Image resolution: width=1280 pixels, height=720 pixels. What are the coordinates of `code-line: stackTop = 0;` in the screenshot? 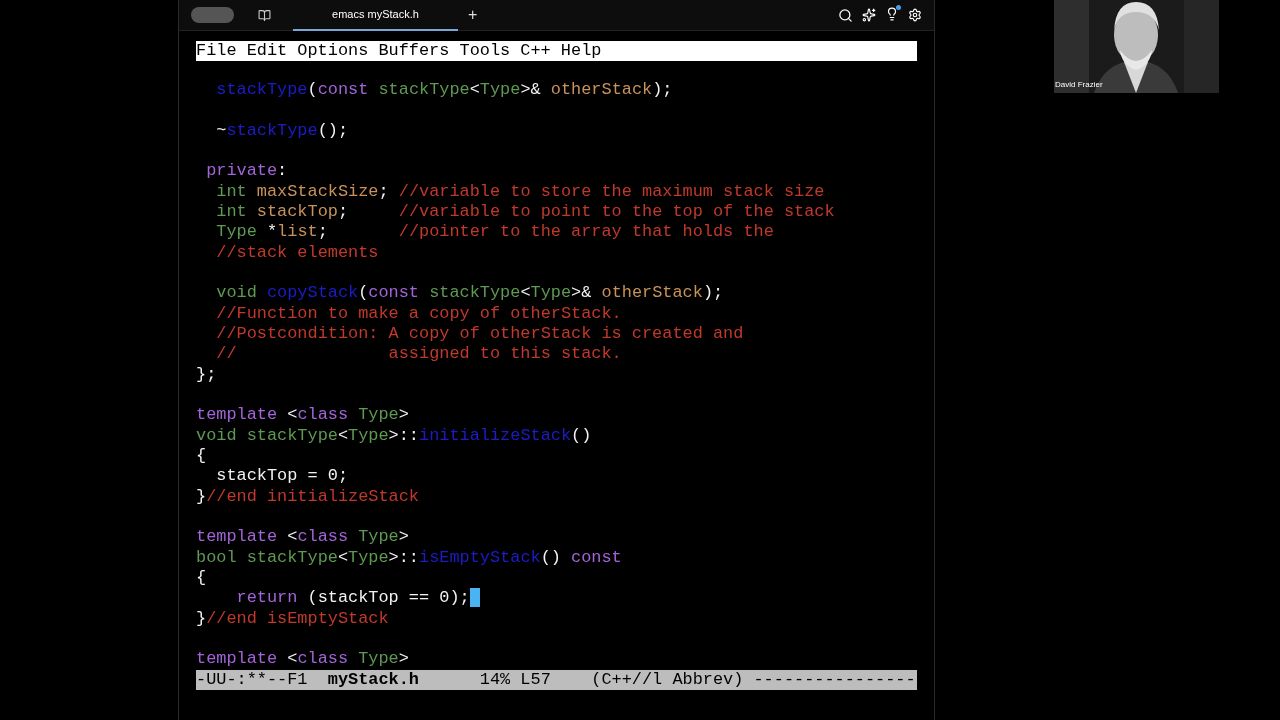 It's located at (282, 476).